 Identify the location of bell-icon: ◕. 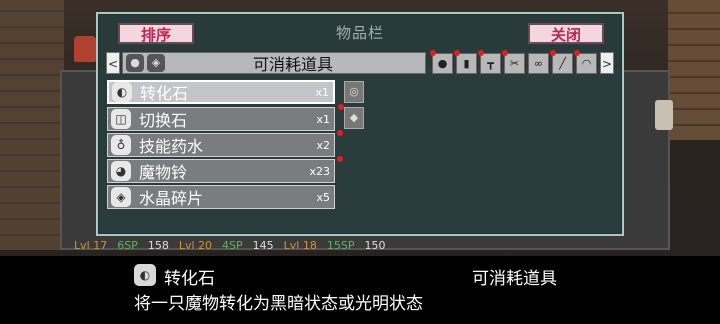
(121, 171).